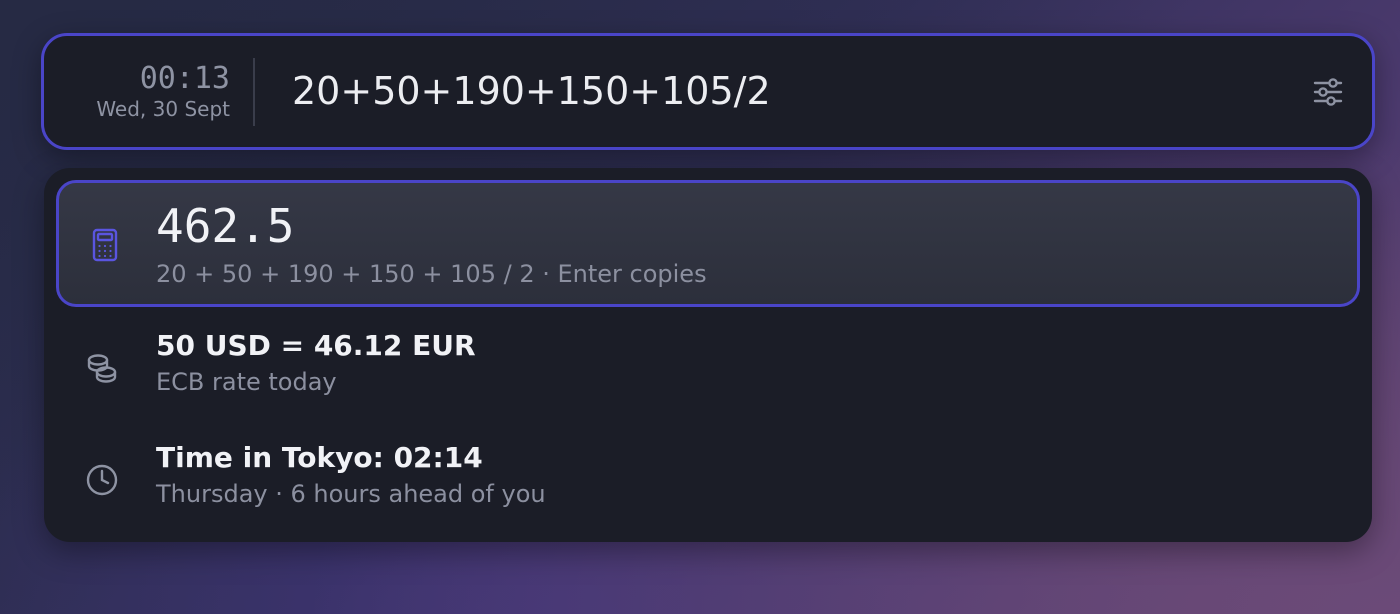 This screenshot has height=614, width=1400. I want to click on clock-icon, so click(102, 480).